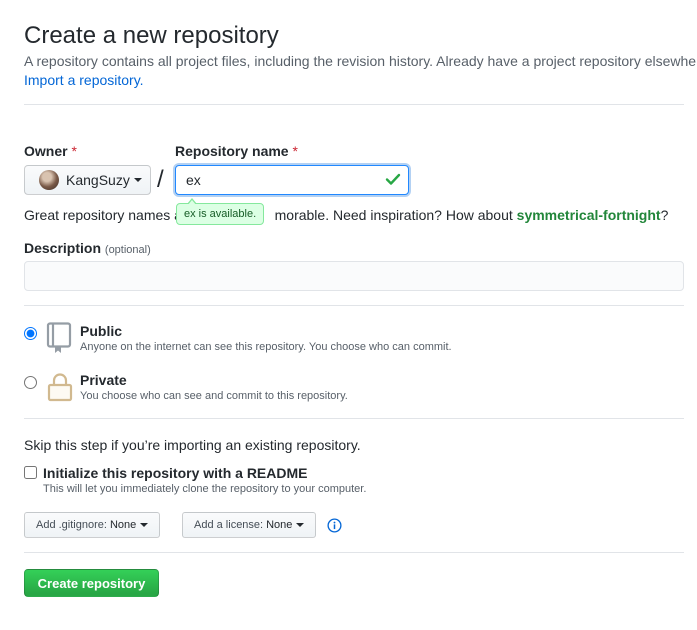 Image resolution: width=697 pixels, height=630 pixels. Describe the element at coordinates (354, 276) in the screenshot. I see `description-input` at that location.